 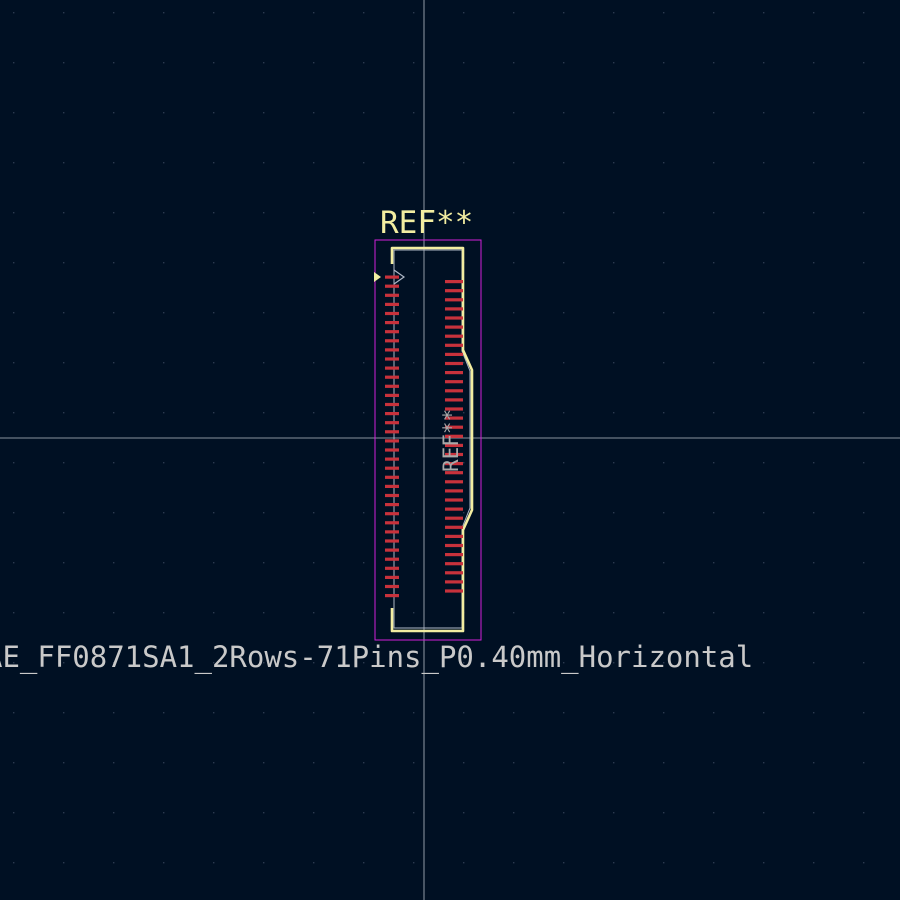 What do you see at coordinates (426, 223) in the screenshot?
I see `reference-designator-silk: REF**` at bounding box center [426, 223].